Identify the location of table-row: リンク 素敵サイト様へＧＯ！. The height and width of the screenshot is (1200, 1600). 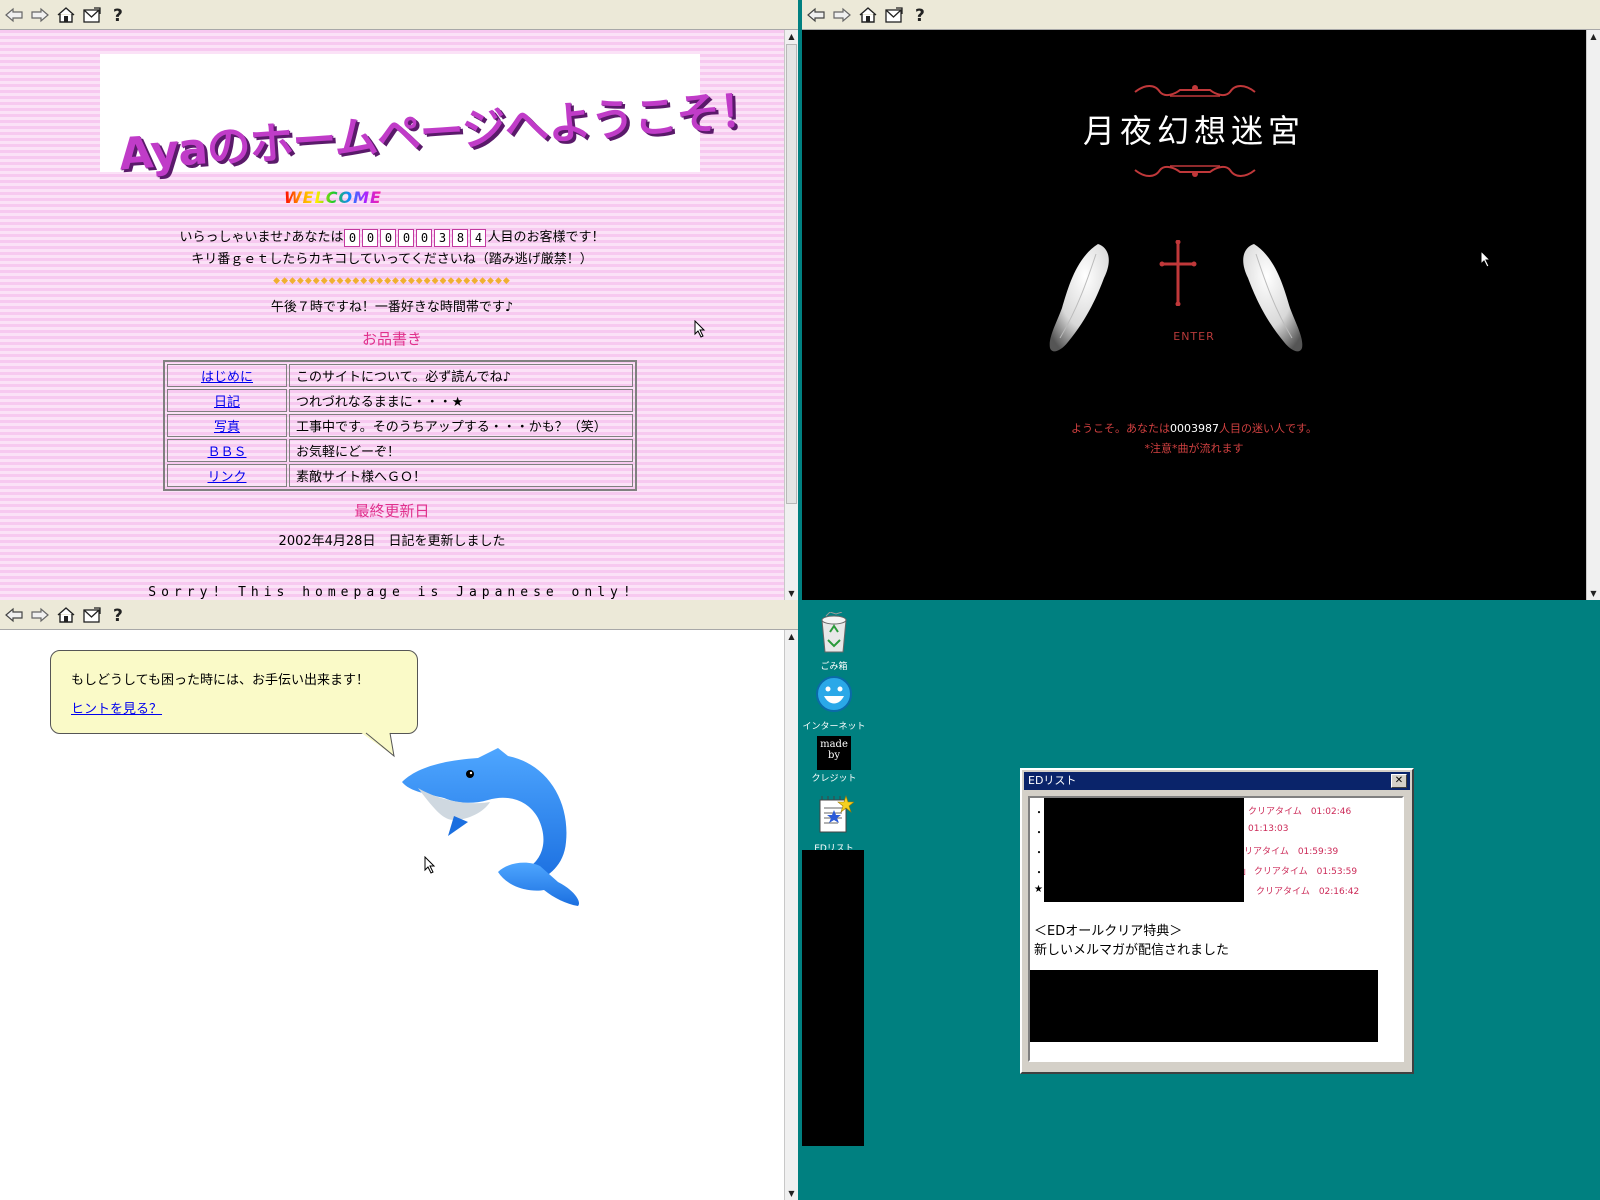
(400, 475).